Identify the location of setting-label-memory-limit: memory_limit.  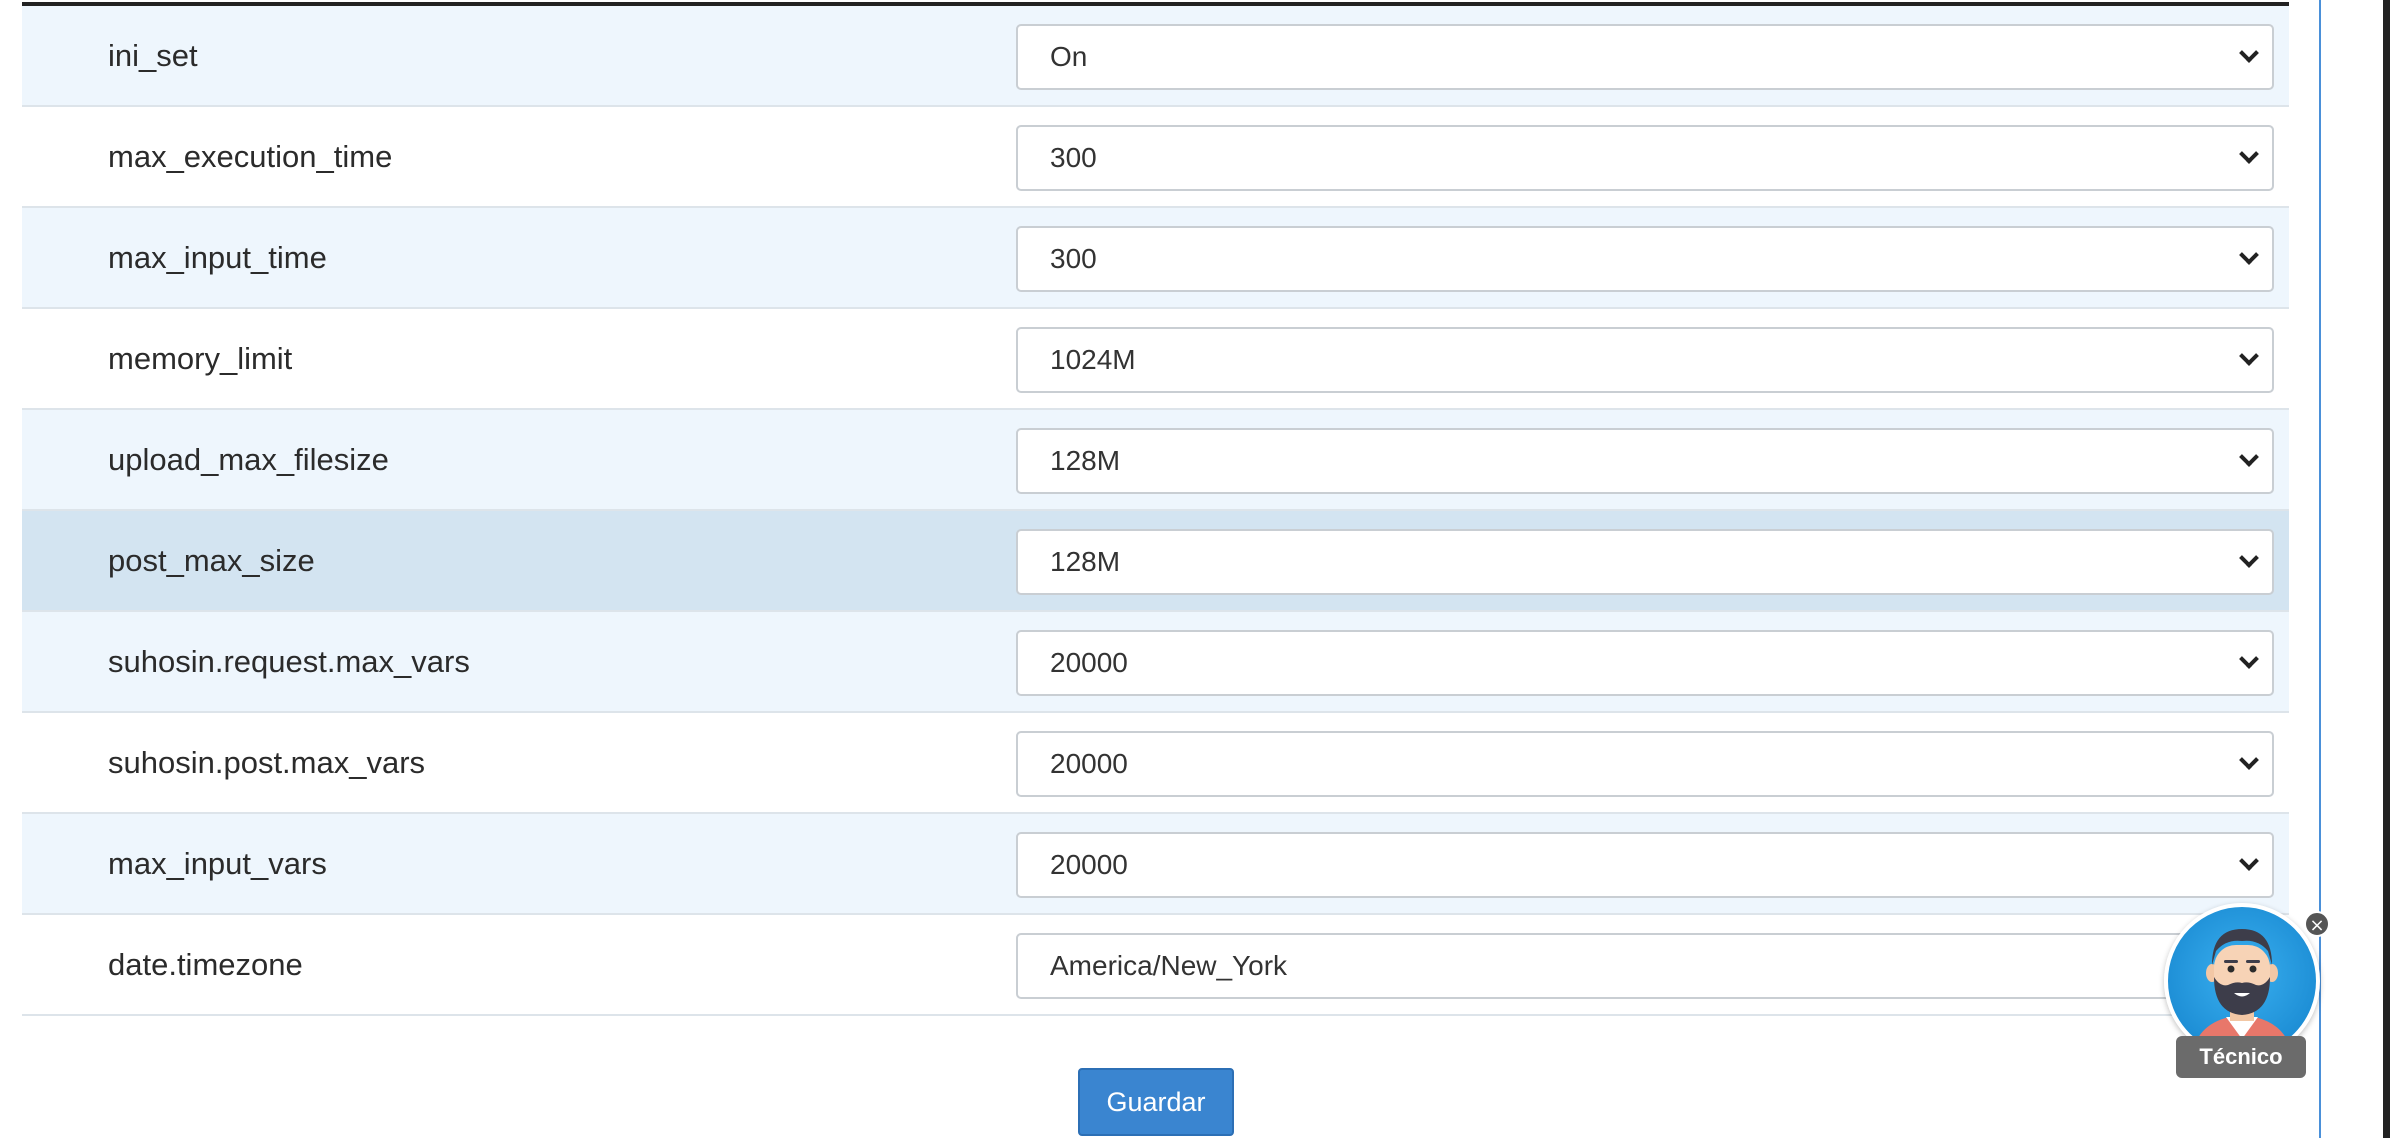
(200, 358).